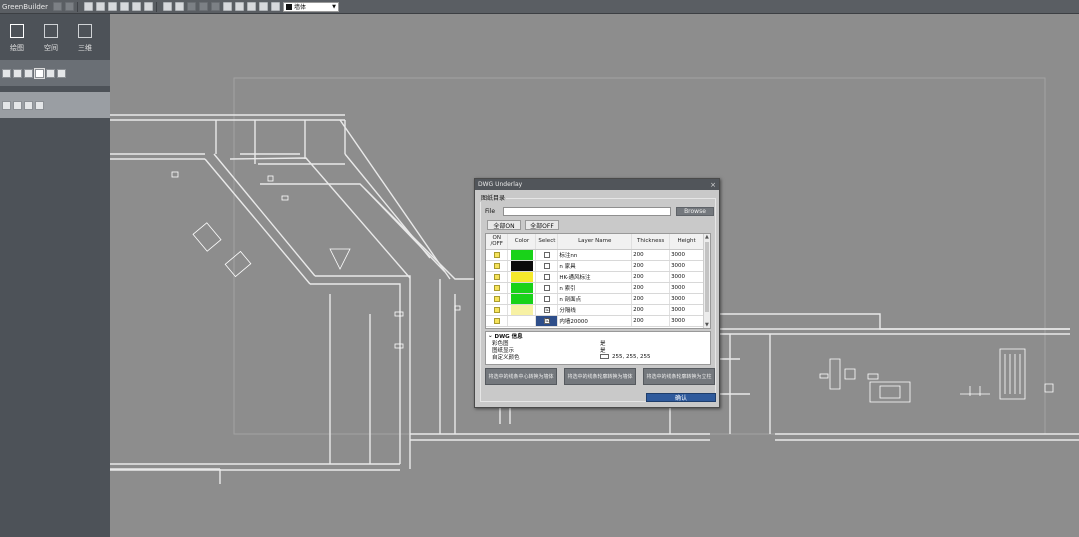  I want to click on zoom-in-icon, so click(203, 6).